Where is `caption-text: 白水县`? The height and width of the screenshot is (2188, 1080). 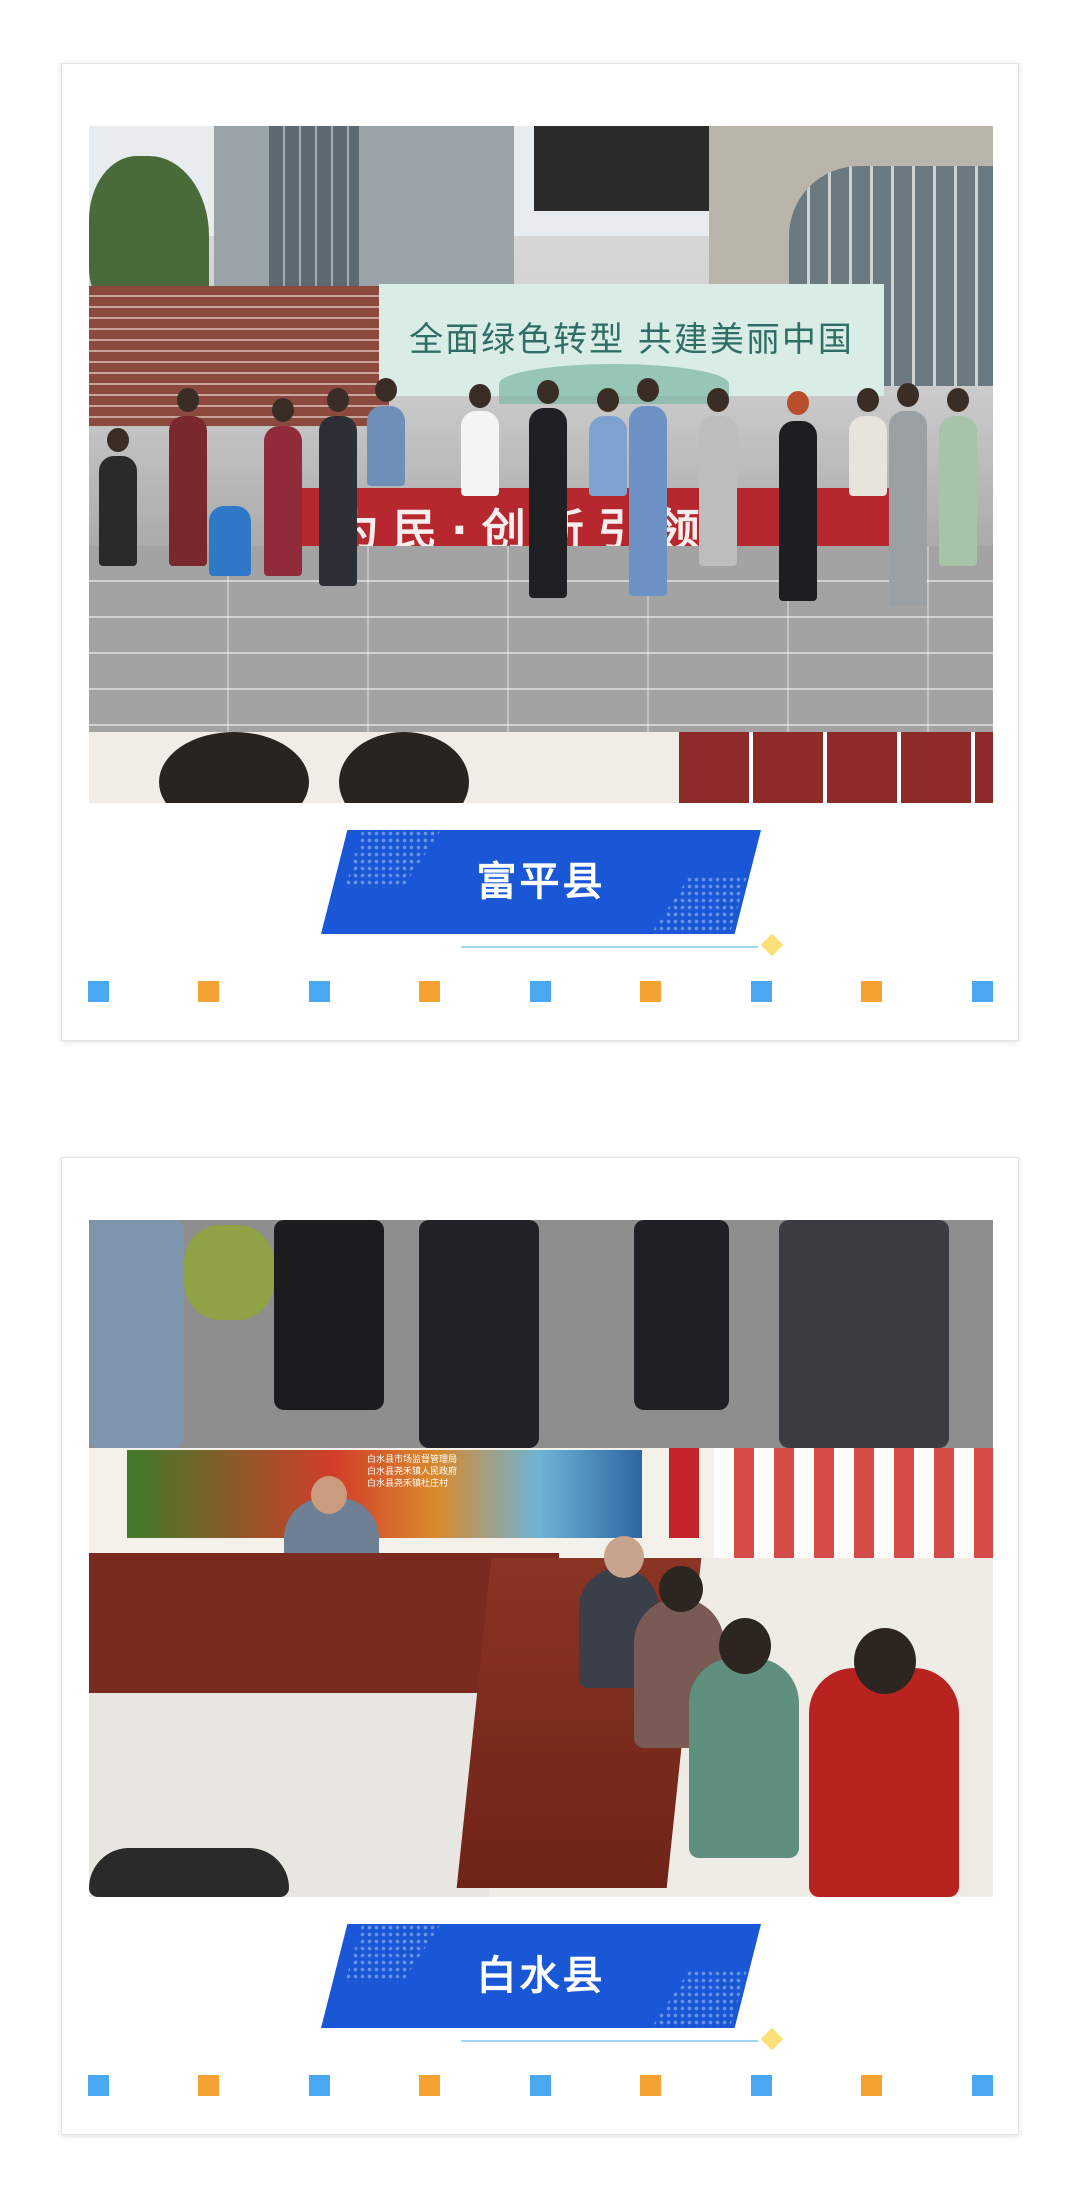 caption-text: 白水县 is located at coordinates (541, 1976).